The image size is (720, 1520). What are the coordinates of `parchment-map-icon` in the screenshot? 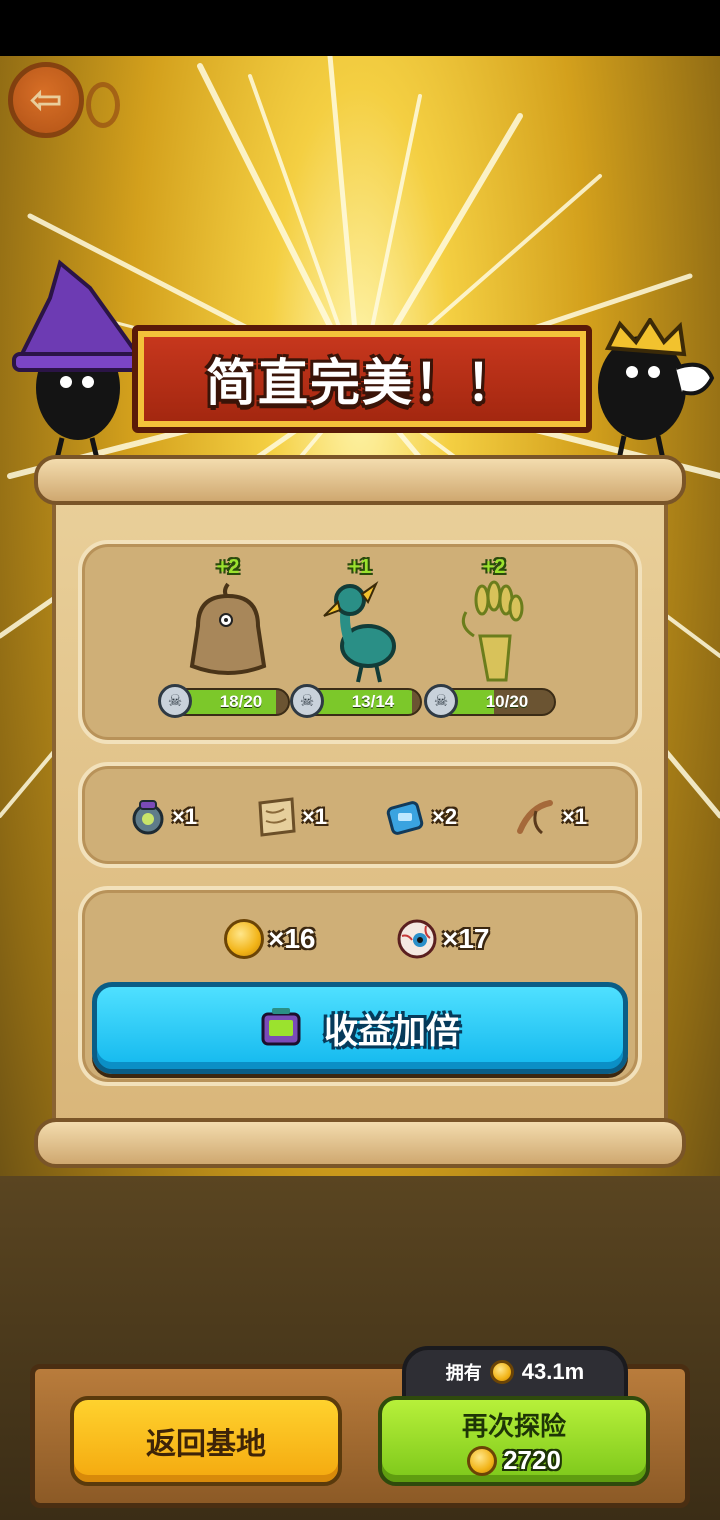 It's located at (277, 817).